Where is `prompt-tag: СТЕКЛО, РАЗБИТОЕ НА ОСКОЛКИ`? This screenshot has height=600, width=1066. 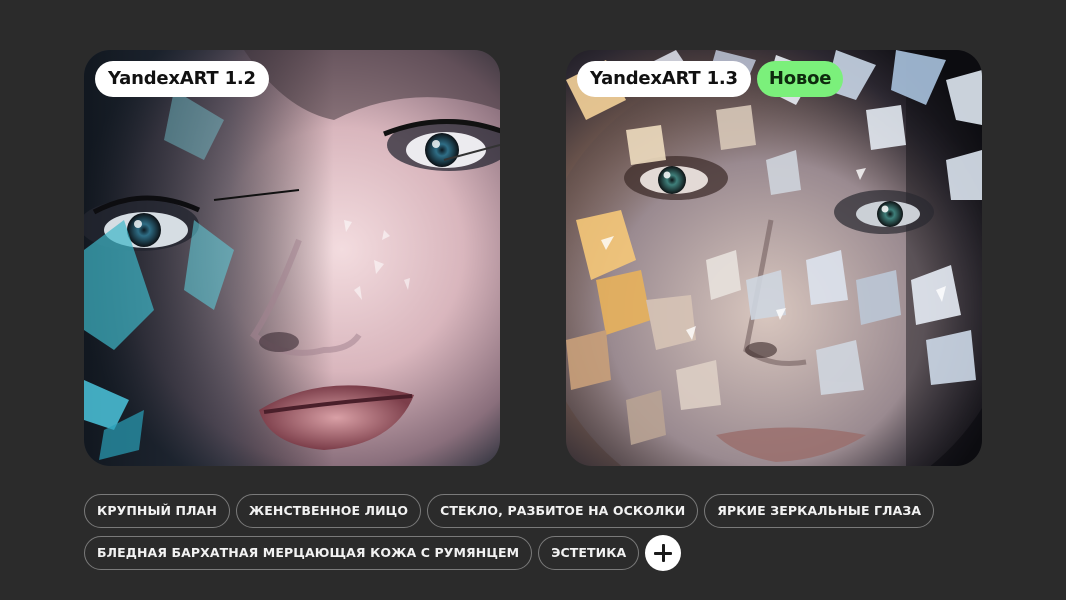
prompt-tag: СТЕКЛО, РАЗБИТОЕ НА ОСКОЛКИ is located at coordinates (563, 511).